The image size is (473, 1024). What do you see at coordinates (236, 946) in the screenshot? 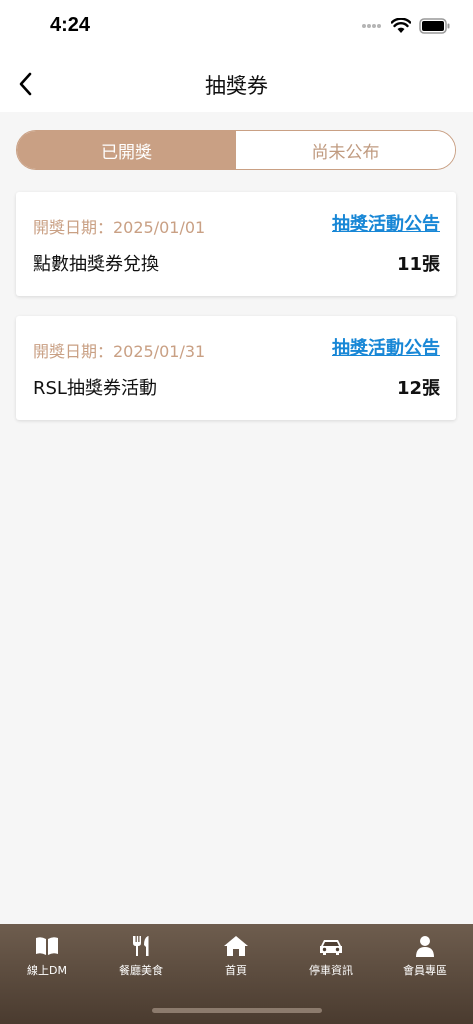
I see `home-icon` at bounding box center [236, 946].